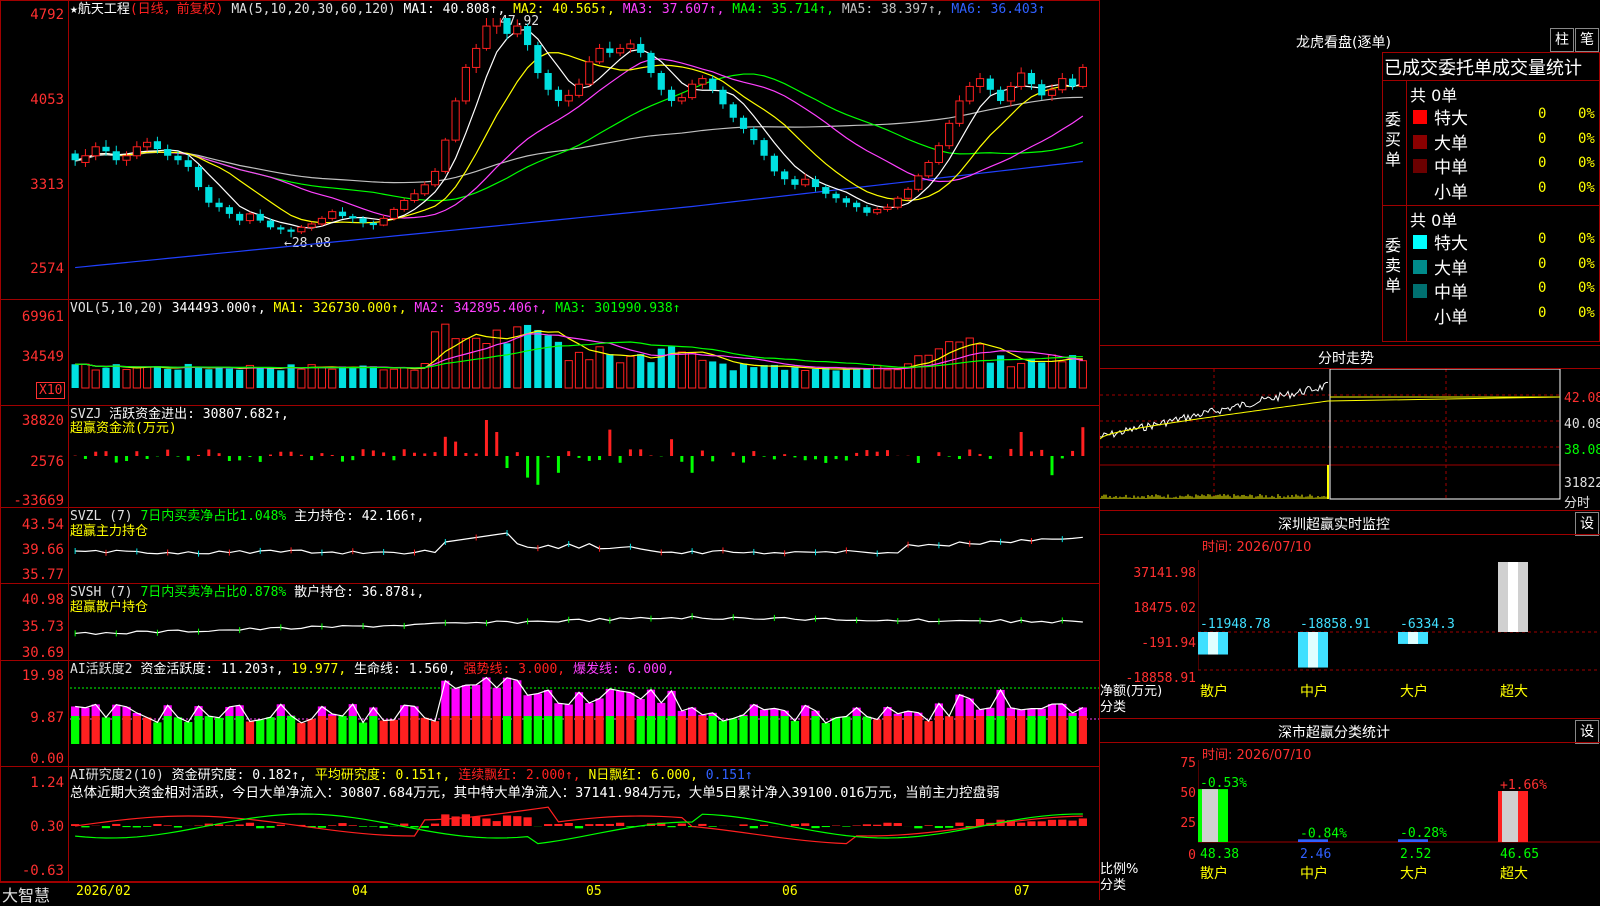 Image resolution: width=1600 pixels, height=906 pixels. I want to click on svsh-label: SVSH (7), so click(101, 592).